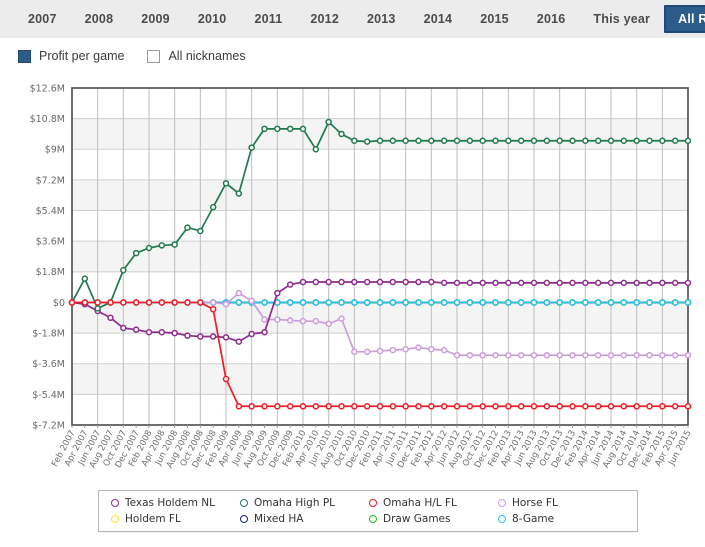  What do you see at coordinates (50, 242) in the screenshot?
I see `y-axis-tick-label: $3.6M` at bounding box center [50, 242].